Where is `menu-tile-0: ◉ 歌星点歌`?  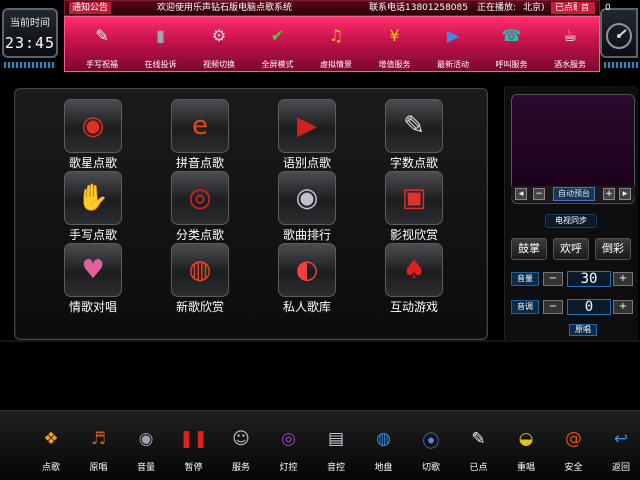 menu-tile-0: ◉ 歌星点歌 is located at coordinates (93, 135).